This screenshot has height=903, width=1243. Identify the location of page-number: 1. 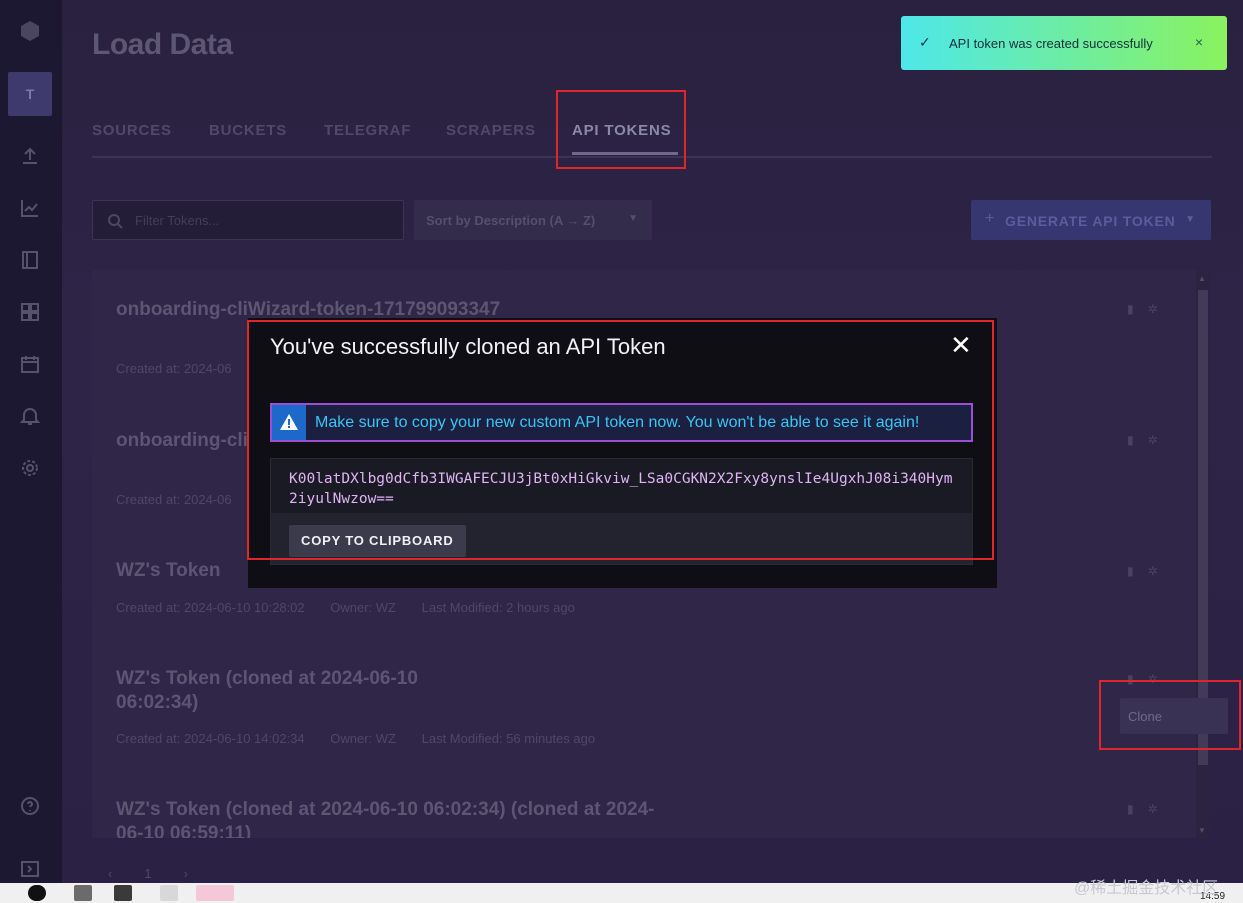
(147, 873).